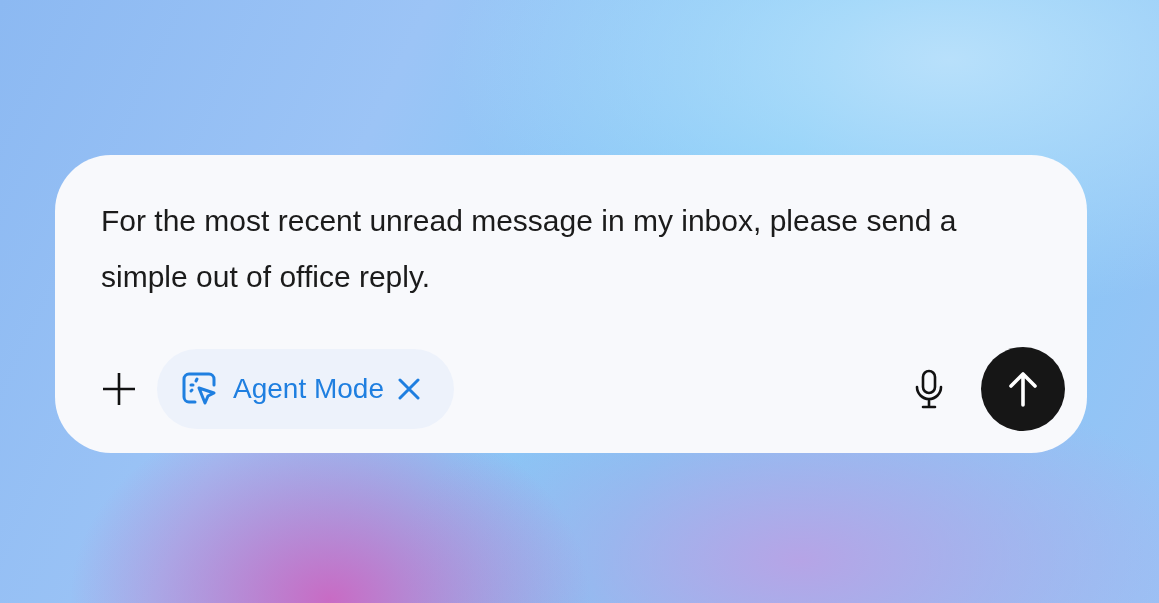 The height and width of the screenshot is (603, 1159). What do you see at coordinates (305, 389) in the screenshot?
I see `mode-chip: Agent Mode` at bounding box center [305, 389].